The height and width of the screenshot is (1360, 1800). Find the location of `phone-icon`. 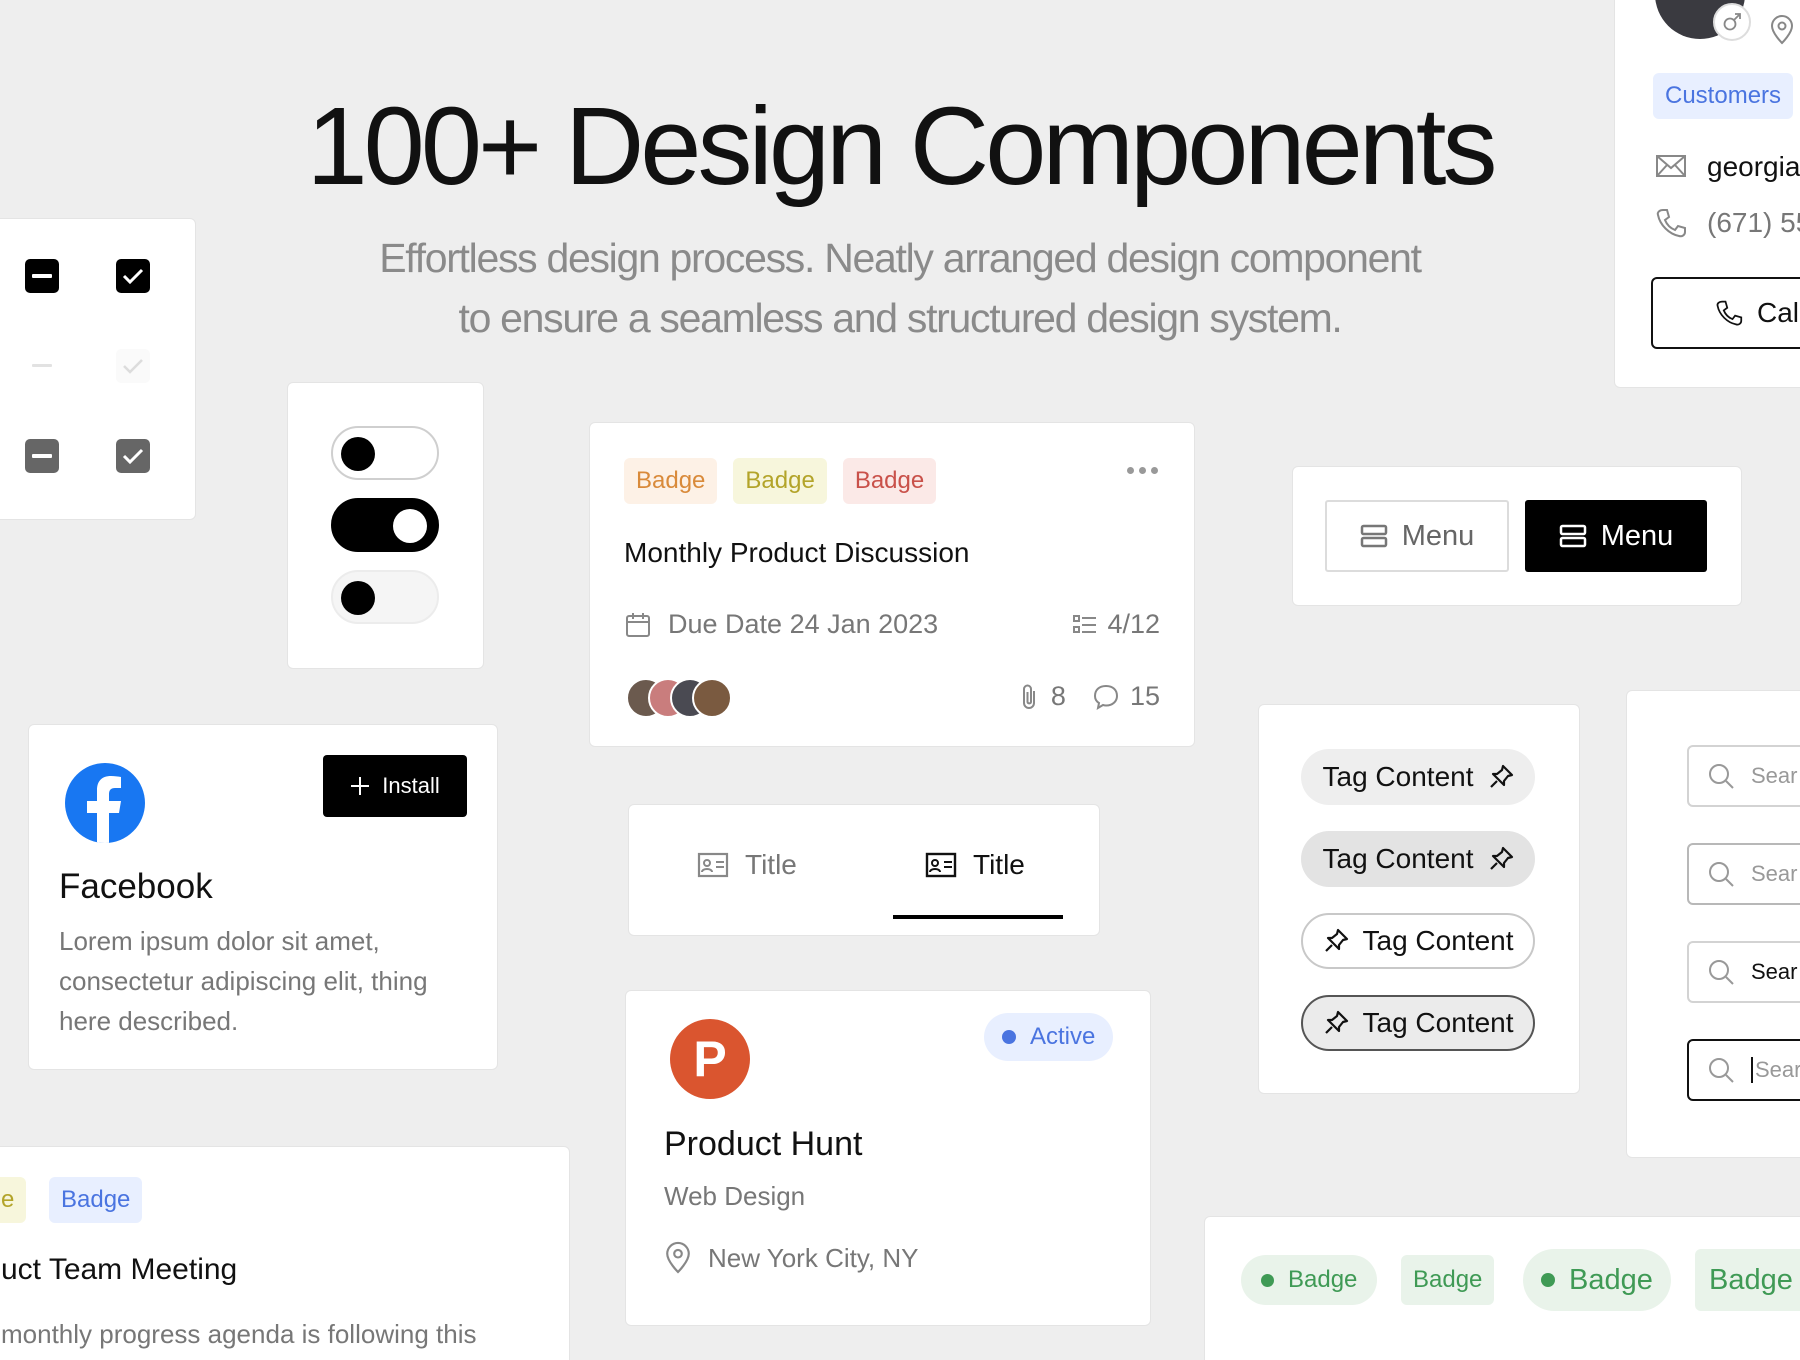

phone-icon is located at coordinates (1671, 223).